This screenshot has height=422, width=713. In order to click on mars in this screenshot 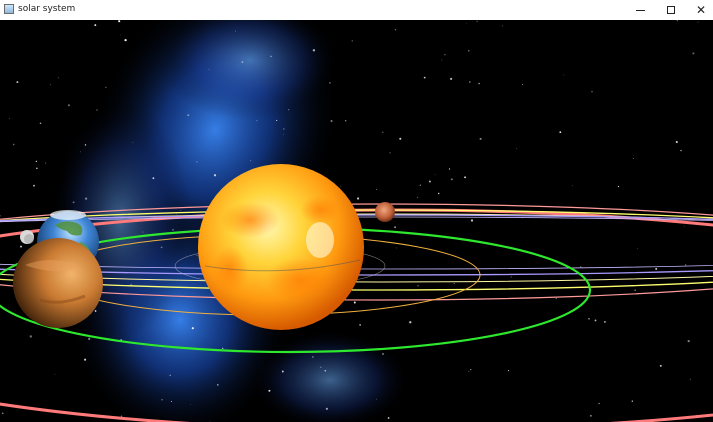, I will do `click(385, 212)`.